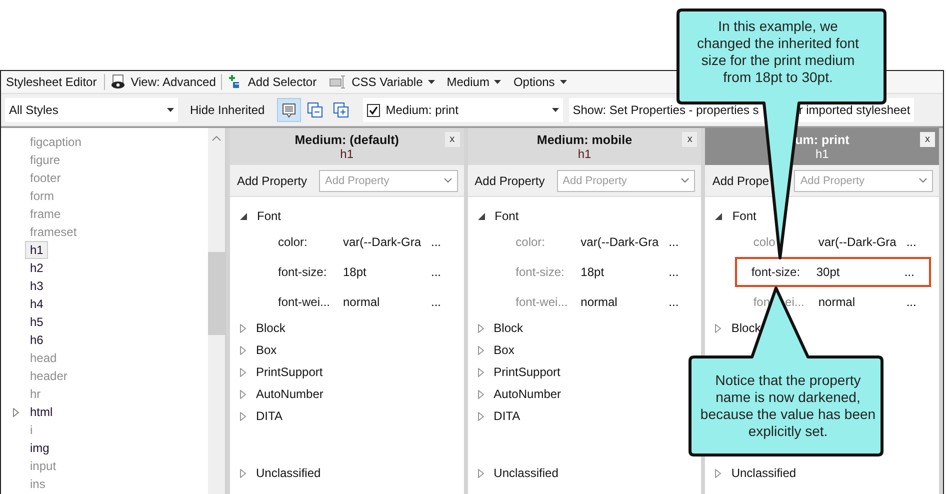  Describe the element at coordinates (288, 110) in the screenshot. I see `view-toggle-button` at that location.